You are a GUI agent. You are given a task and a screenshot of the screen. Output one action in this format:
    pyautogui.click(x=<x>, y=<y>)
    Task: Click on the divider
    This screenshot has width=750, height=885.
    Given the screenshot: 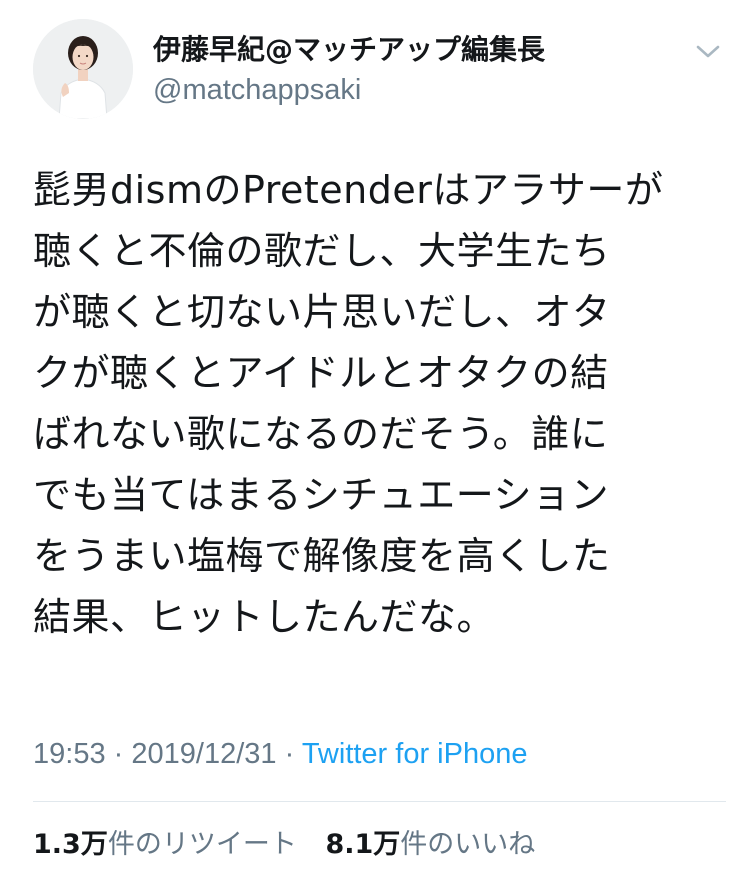 What is the action you would take?
    pyautogui.click(x=379, y=801)
    